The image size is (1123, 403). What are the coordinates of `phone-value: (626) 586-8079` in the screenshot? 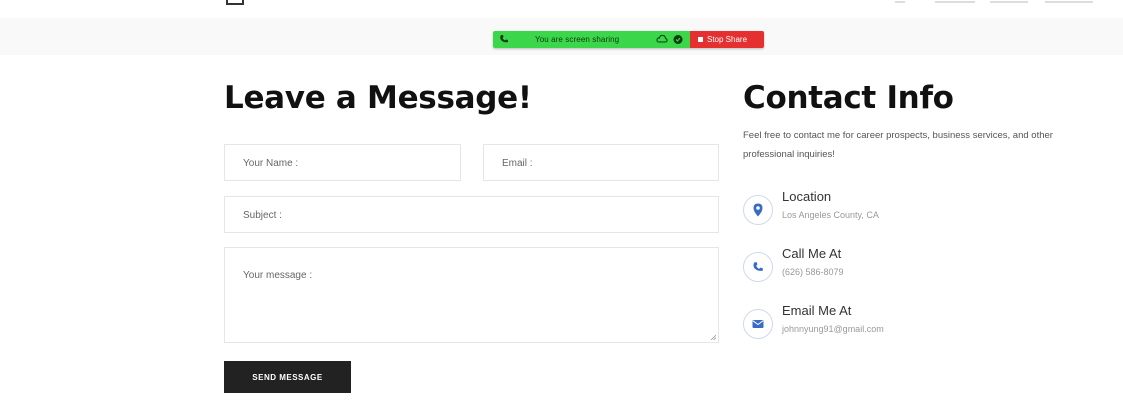 It's located at (813, 272).